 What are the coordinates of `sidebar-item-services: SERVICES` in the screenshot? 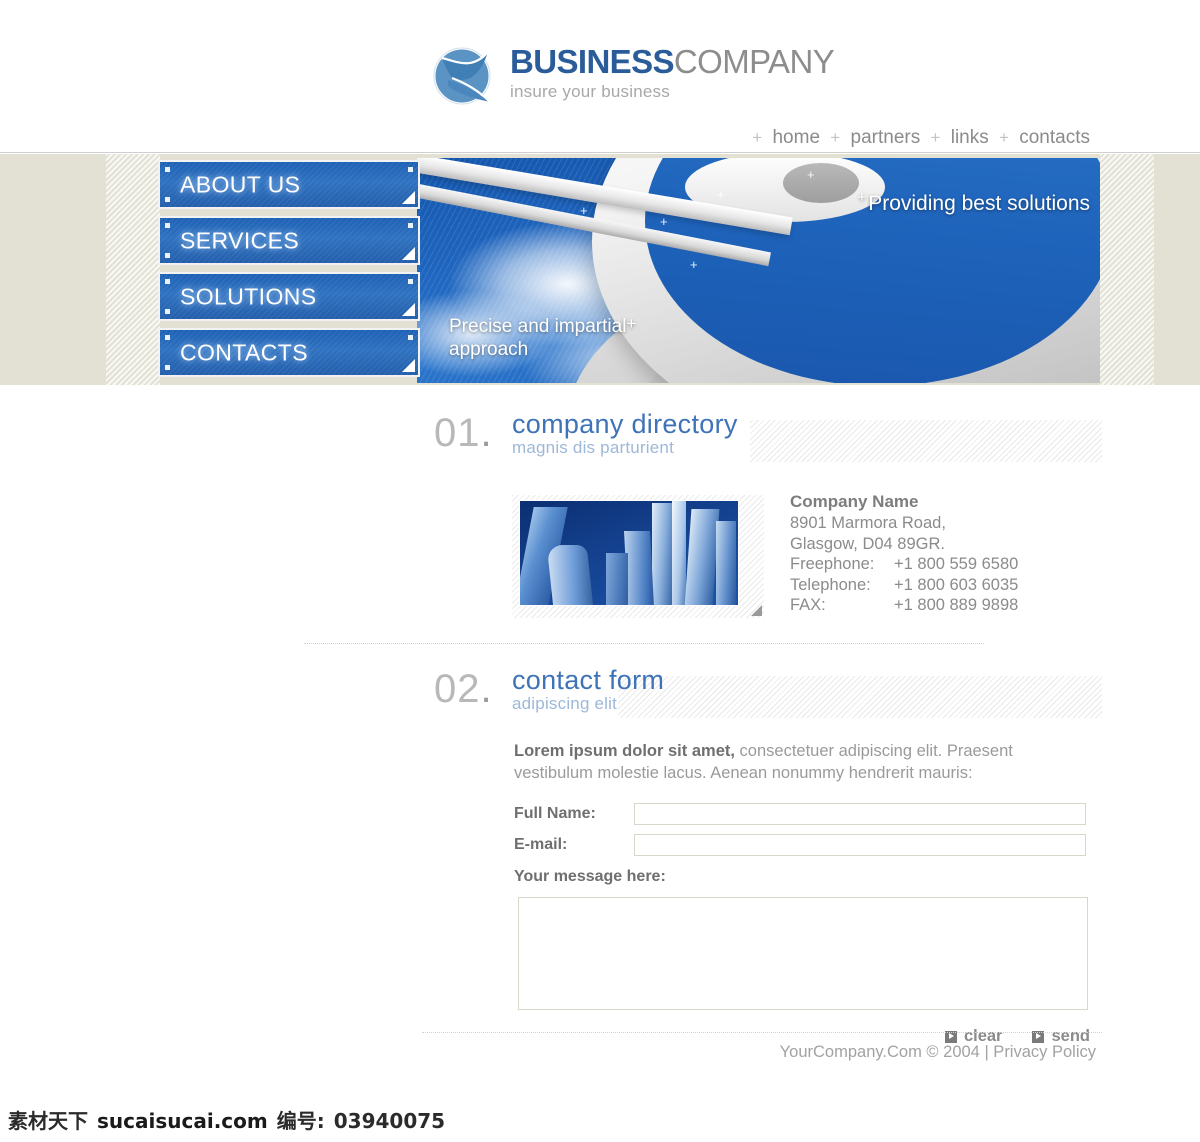 It's located at (289, 240).